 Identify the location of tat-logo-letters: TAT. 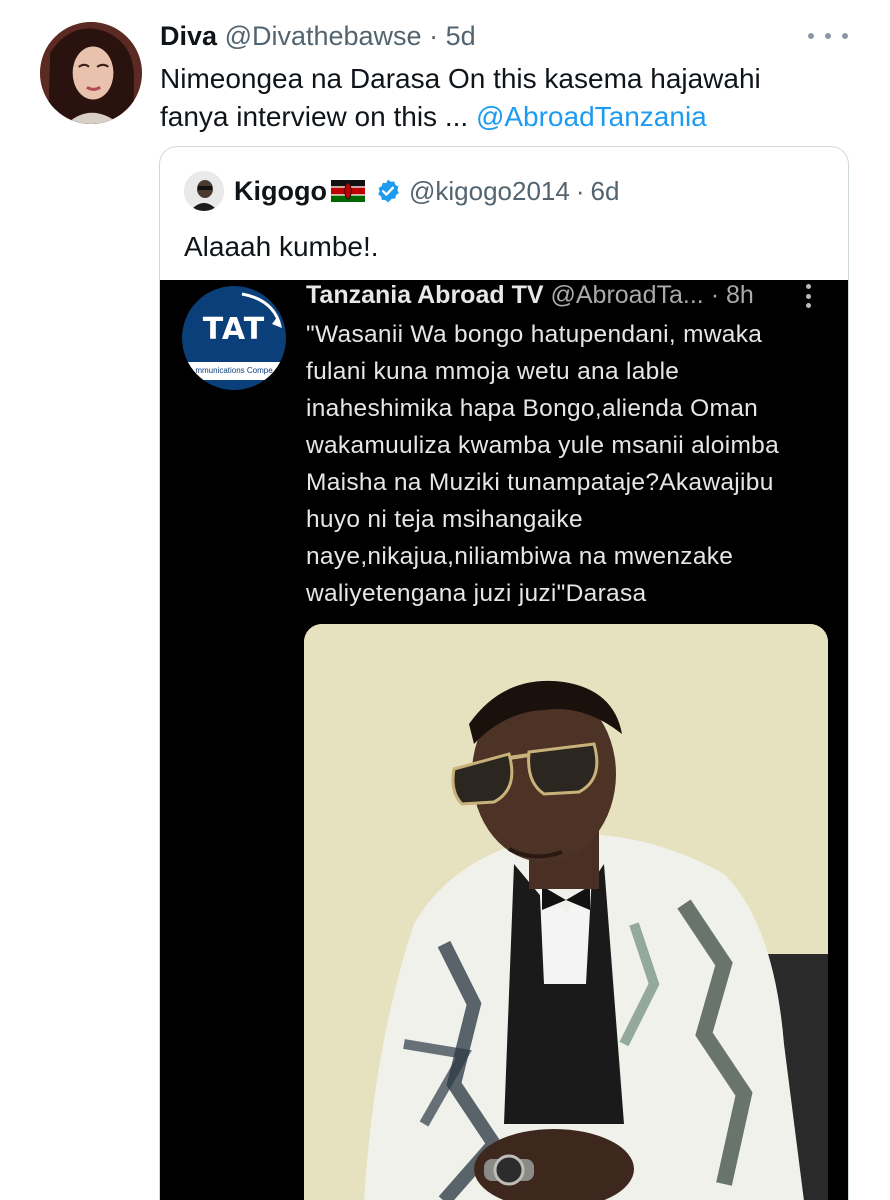
(234, 329).